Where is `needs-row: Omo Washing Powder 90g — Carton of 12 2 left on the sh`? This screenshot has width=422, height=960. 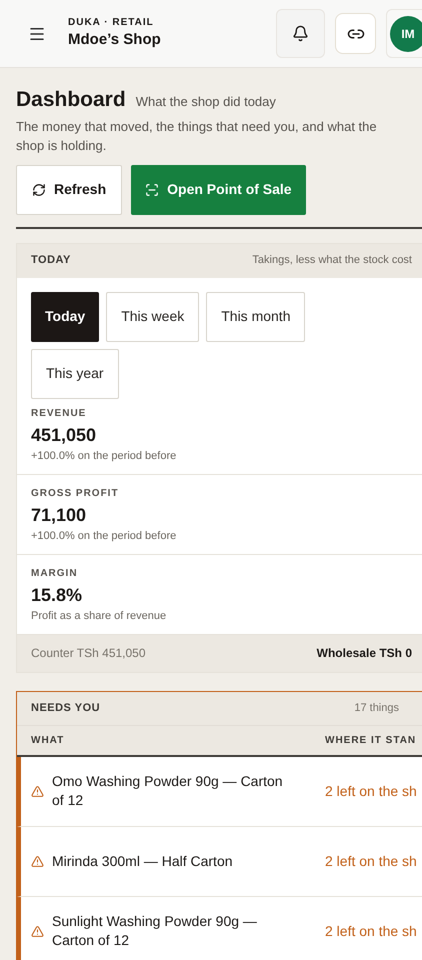
needs-row: Omo Washing Powder 90g — Carton of 12 2 left on the sh is located at coordinates (219, 791).